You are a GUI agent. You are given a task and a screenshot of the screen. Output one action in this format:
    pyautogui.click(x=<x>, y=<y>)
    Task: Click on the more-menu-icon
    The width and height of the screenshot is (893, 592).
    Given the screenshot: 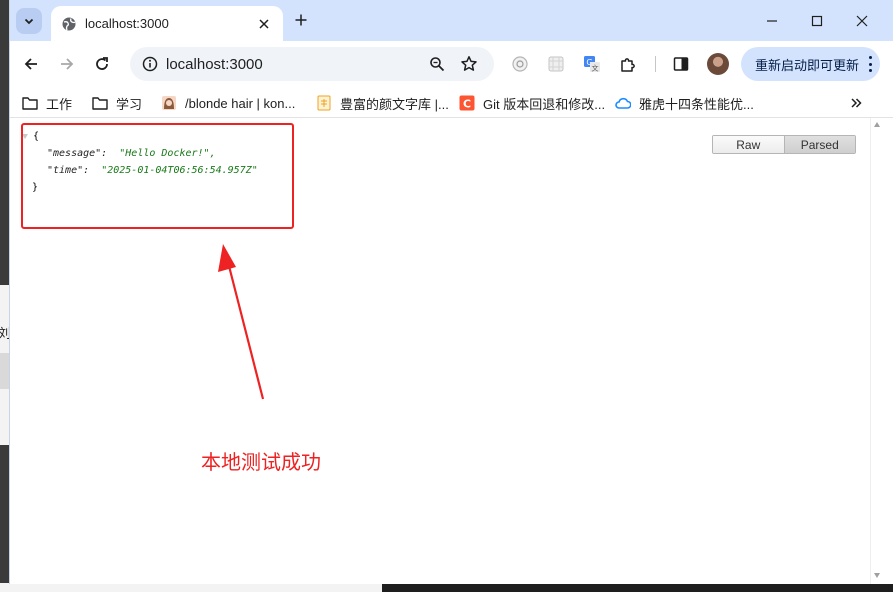 What is the action you would take?
    pyautogui.click(x=870, y=64)
    